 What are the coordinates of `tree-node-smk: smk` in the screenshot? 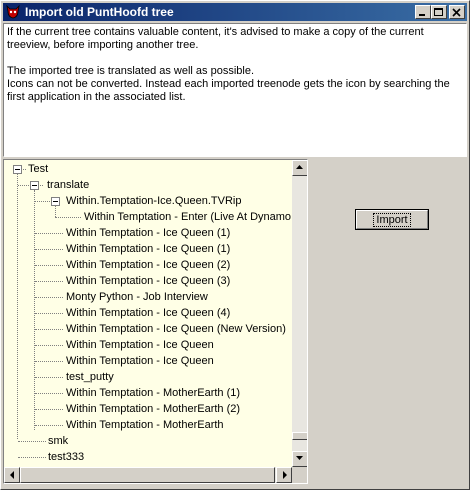 It's located at (58, 441).